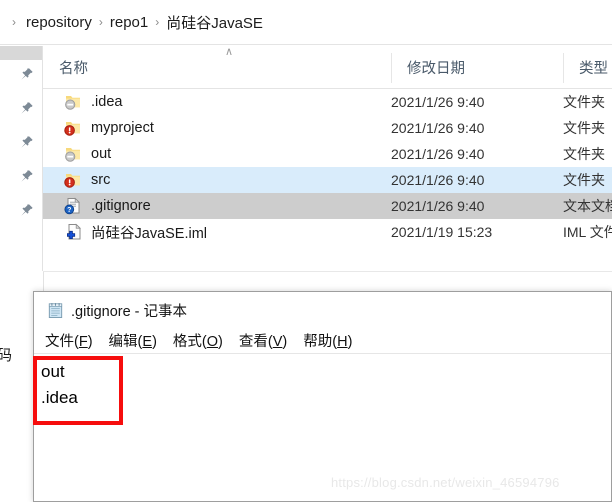 The height and width of the screenshot is (502, 612). I want to click on notepad-menu-bar: 文件(F) 编辑(E) 格式(O) 查看(V) 帮助(H), so click(322, 341).